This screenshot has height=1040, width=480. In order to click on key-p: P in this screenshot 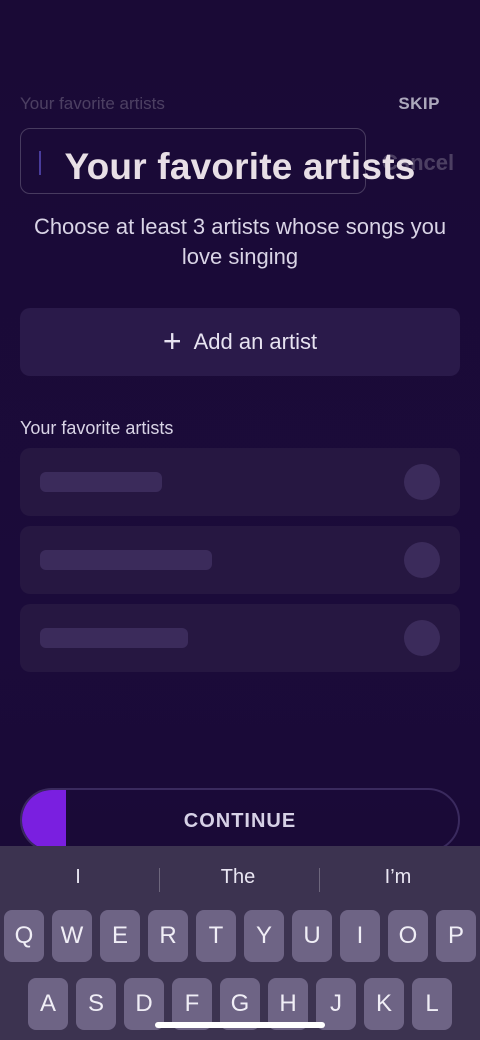, I will do `click(456, 936)`.